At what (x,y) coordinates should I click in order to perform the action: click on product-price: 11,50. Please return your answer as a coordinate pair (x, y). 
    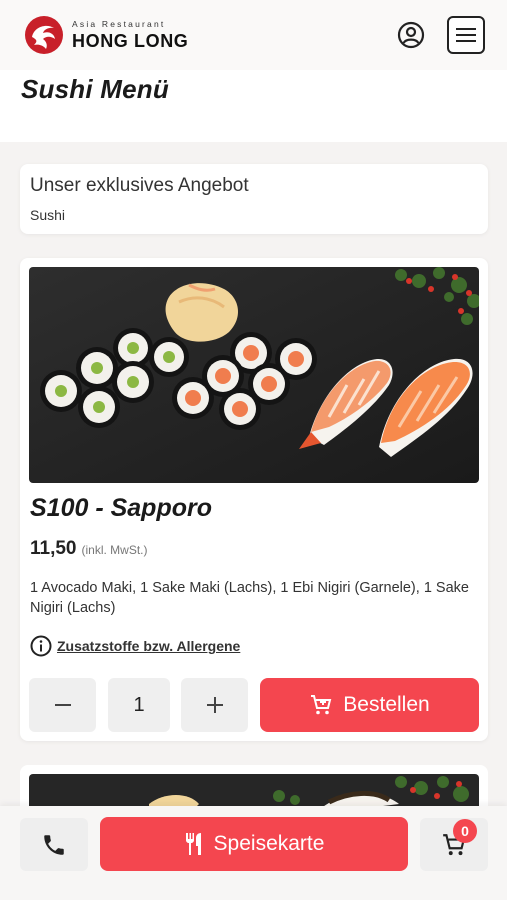
    Looking at the image, I should click on (53, 548).